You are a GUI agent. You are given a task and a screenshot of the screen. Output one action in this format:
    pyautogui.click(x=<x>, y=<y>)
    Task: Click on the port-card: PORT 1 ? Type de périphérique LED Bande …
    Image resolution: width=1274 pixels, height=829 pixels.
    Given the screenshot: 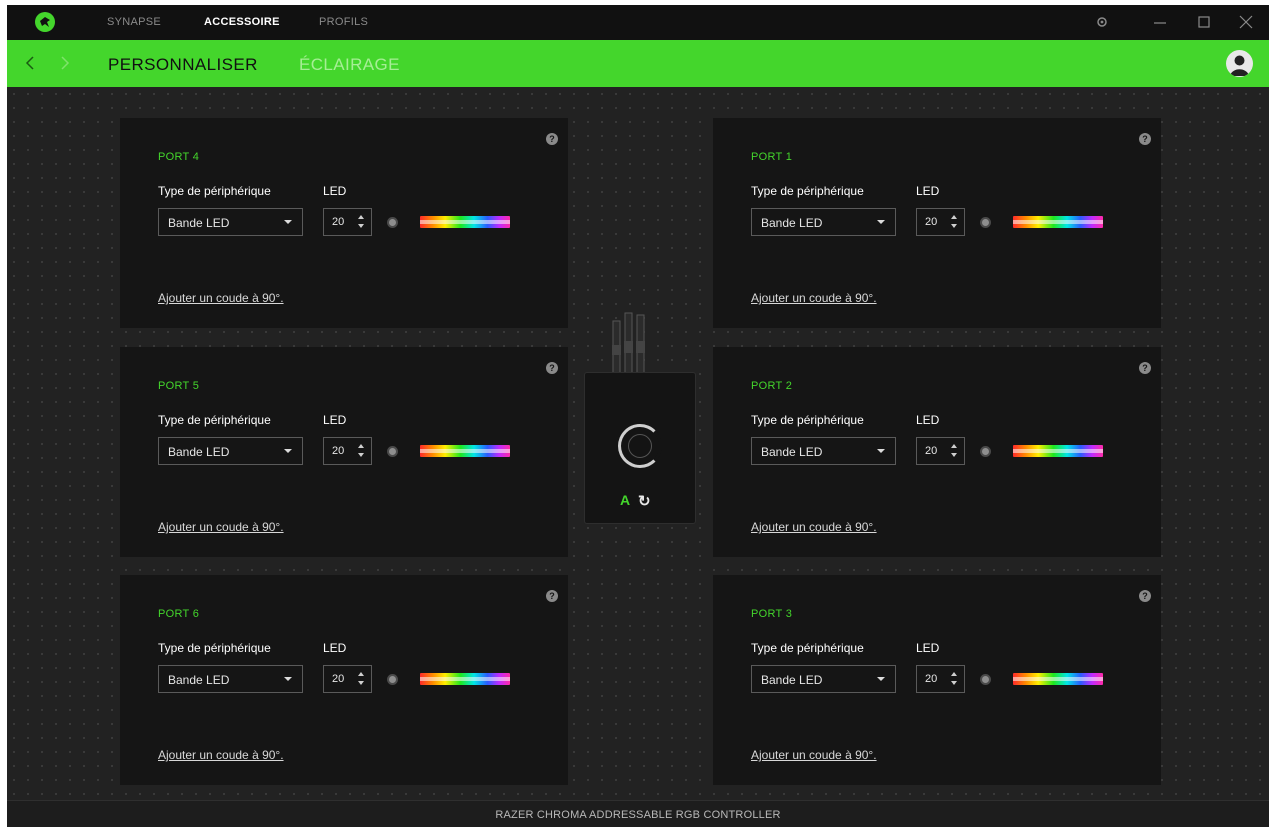 What is the action you would take?
    pyautogui.click(x=937, y=223)
    